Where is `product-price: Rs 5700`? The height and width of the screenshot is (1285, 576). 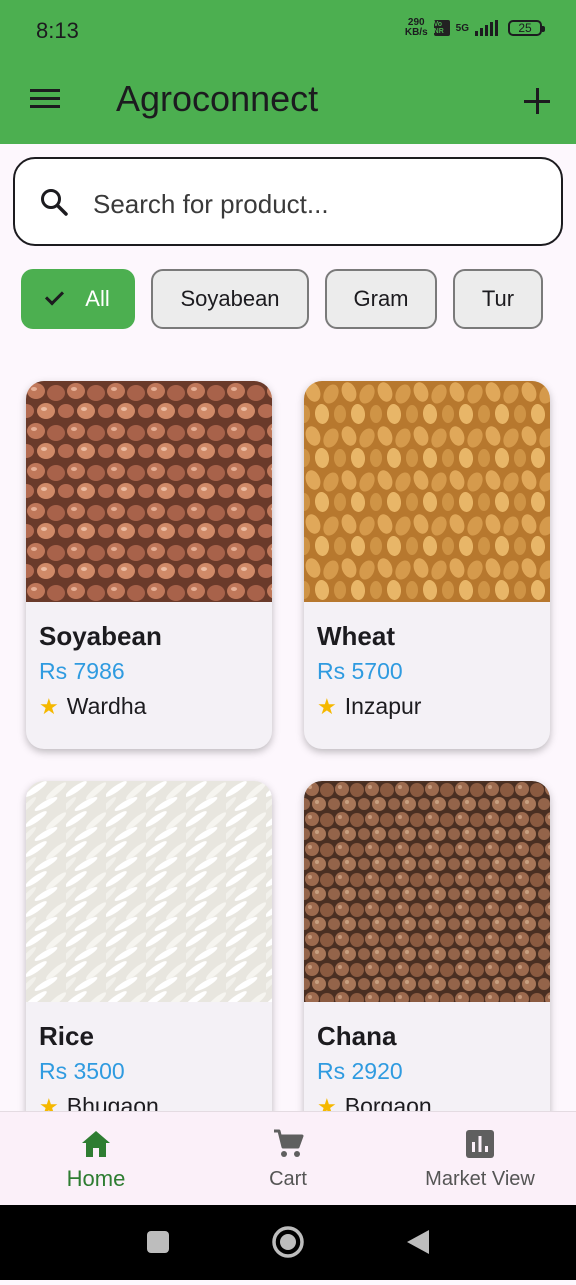
product-price: Rs 5700 is located at coordinates (360, 671).